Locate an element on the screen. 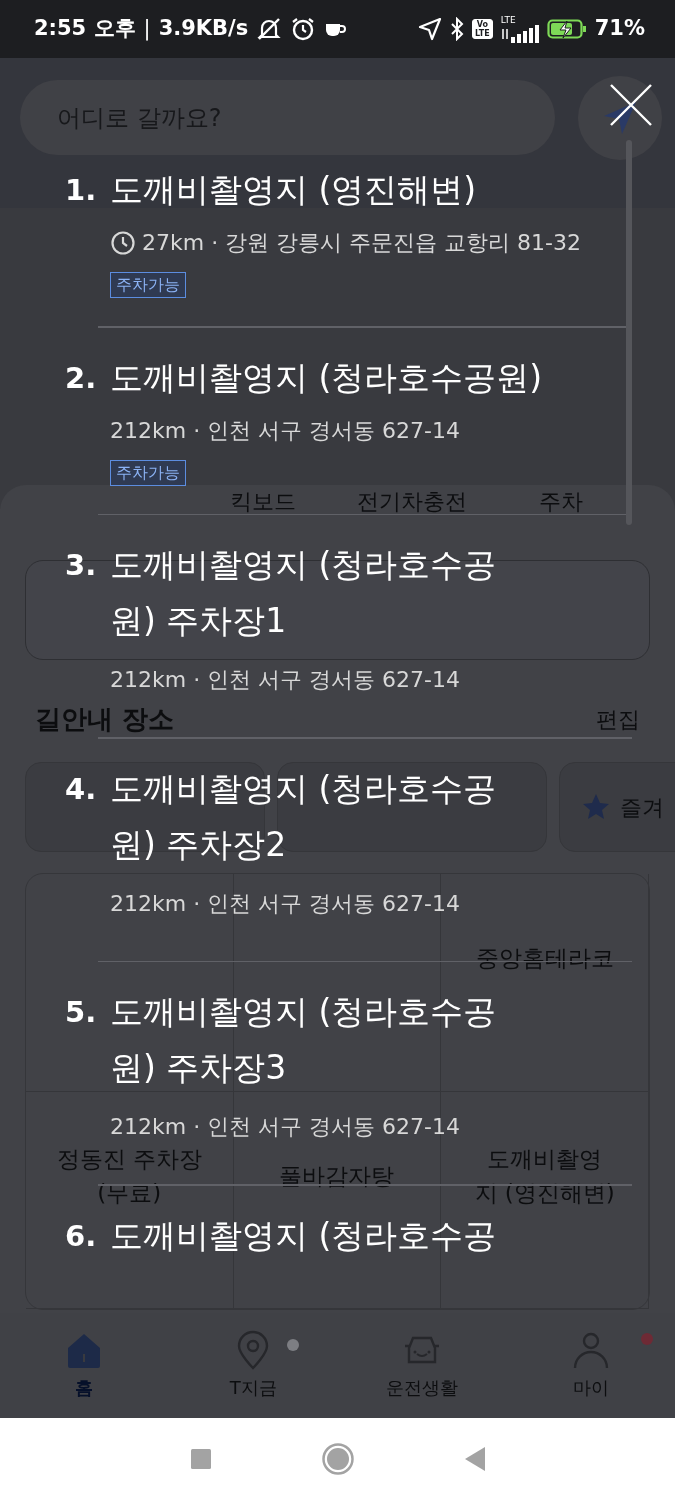  battery-percent: 71% is located at coordinates (619, 29).